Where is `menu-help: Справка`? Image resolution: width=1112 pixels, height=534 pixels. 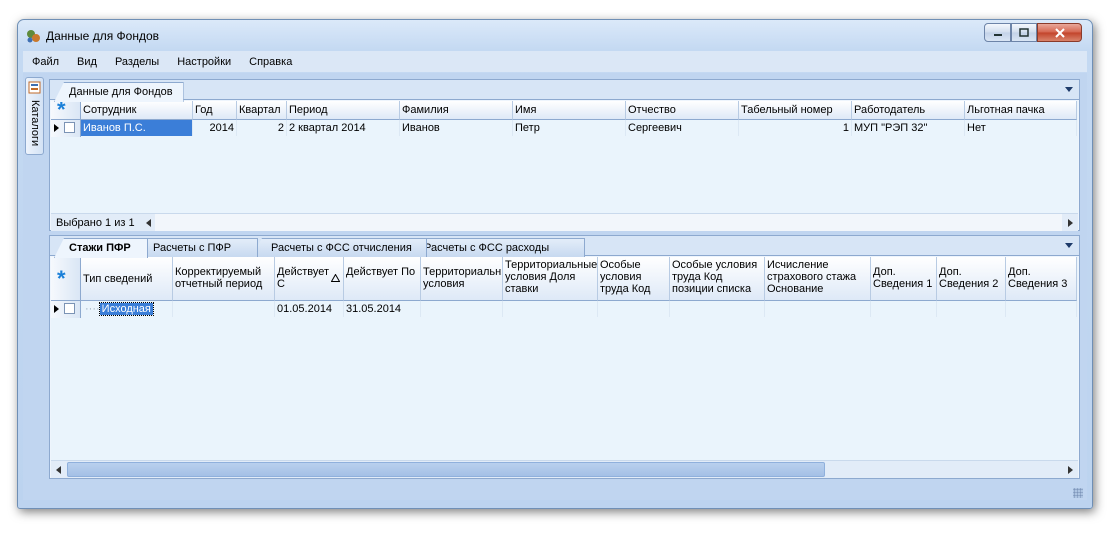
menu-help: Справка is located at coordinates (270, 62).